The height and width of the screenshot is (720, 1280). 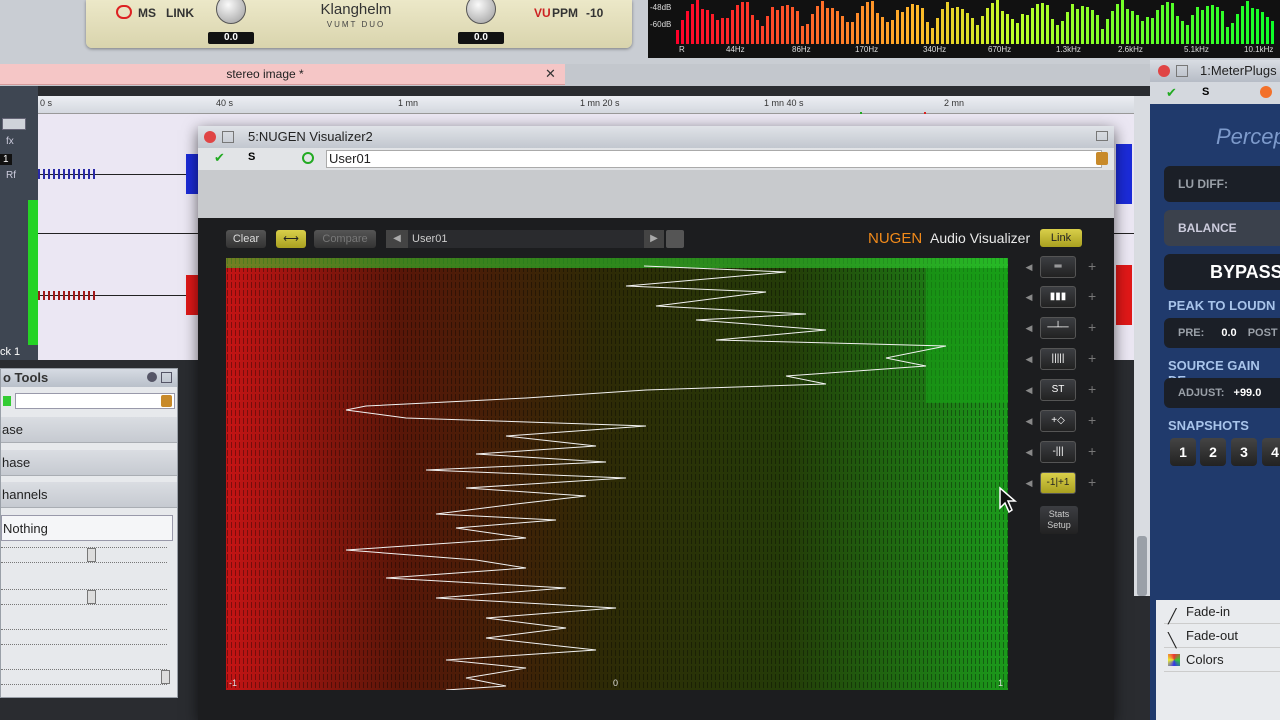 I want to click on panel-options-icon, so click(x=152, y=377).